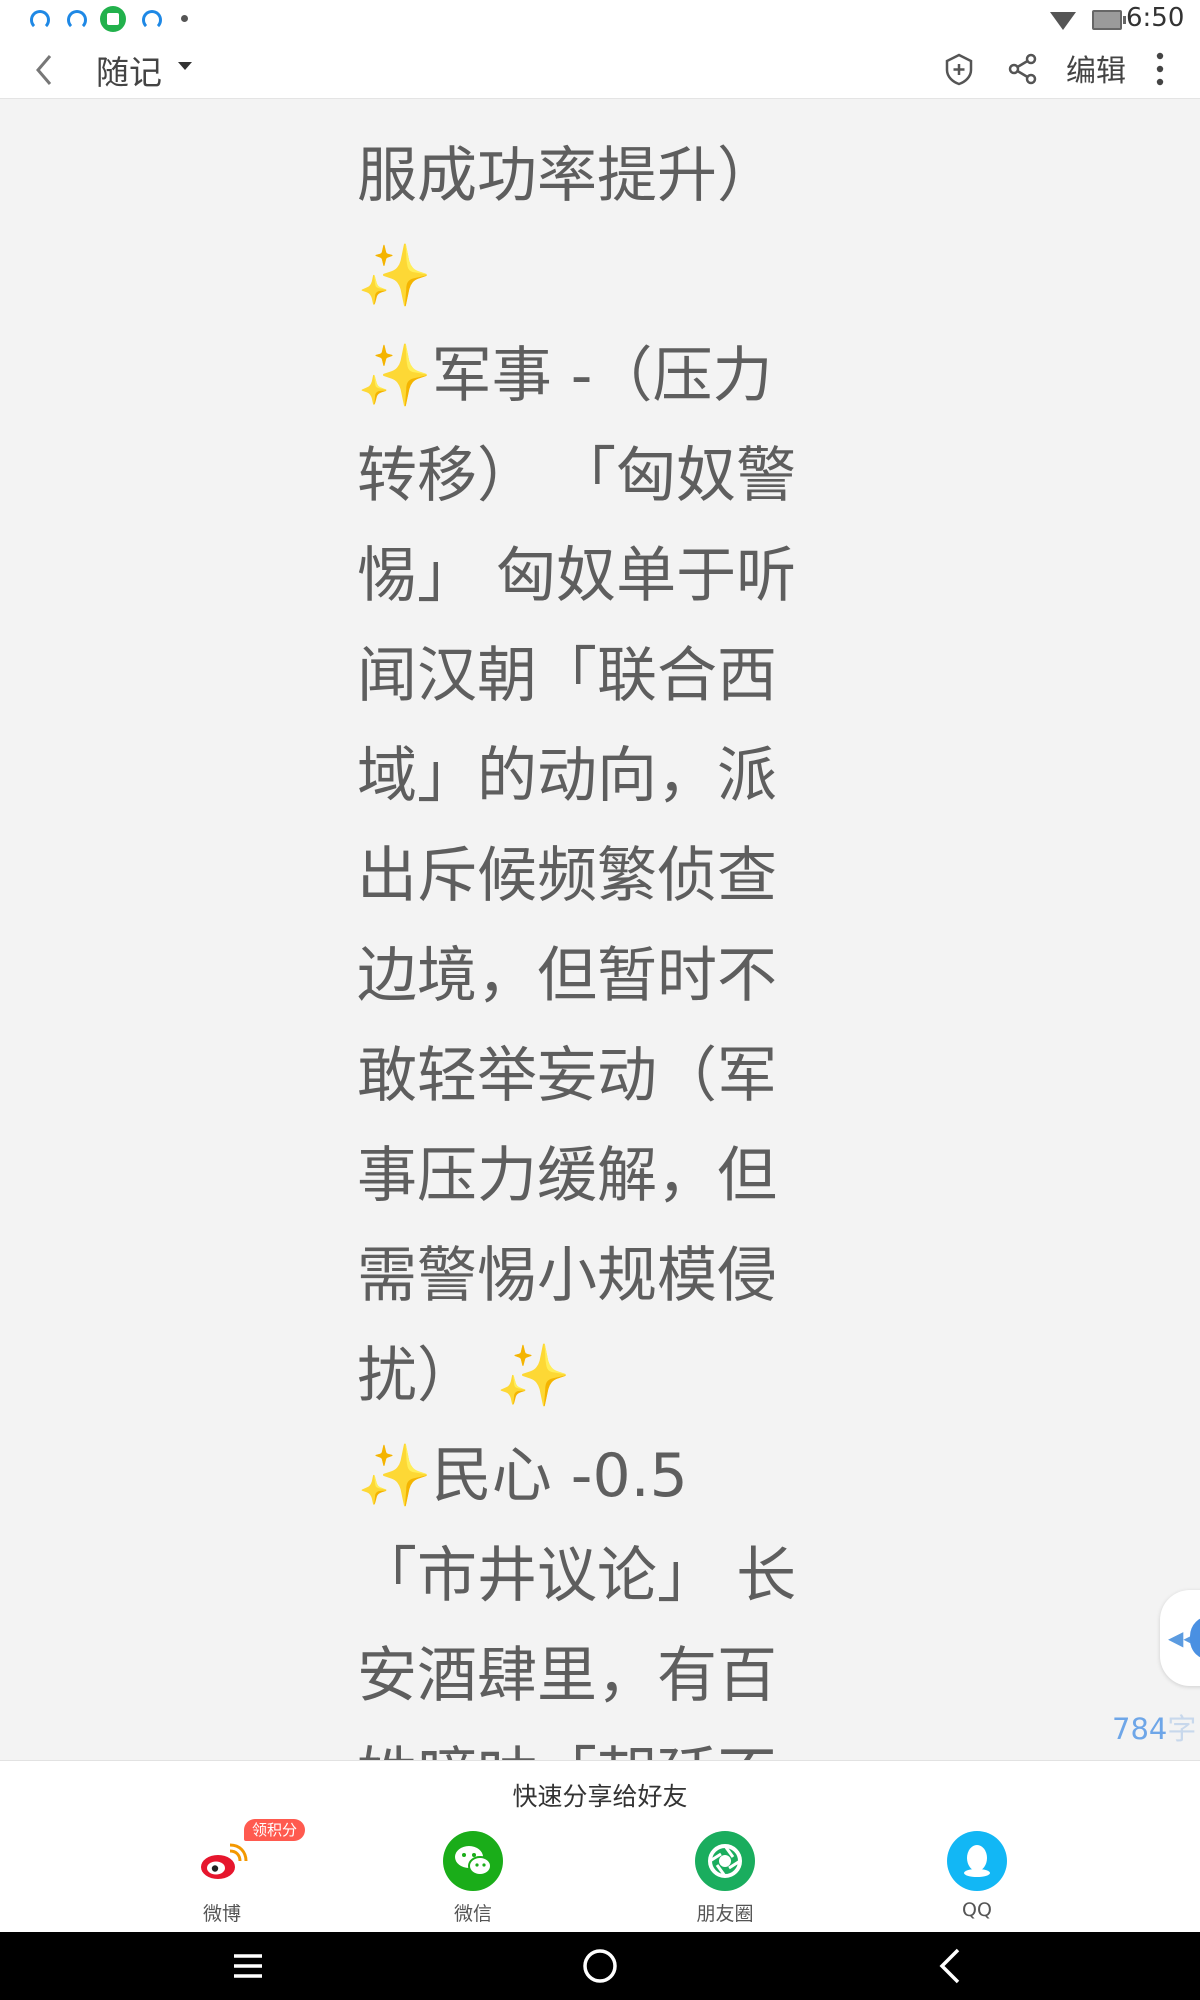 The height and width of the screenshot is (2000, 1200). Describe the element at coordinates (1109, 20) in the screenshot. I see `battery-icon` at that location.